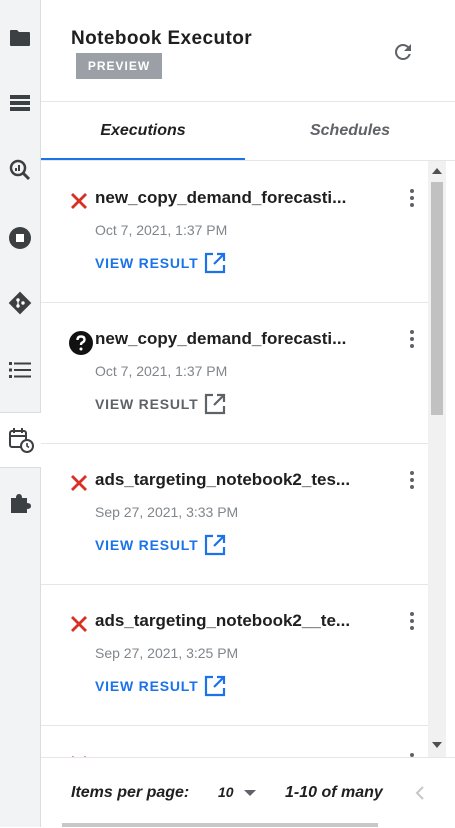 Image resolution: width=455 pixels, height=828 pixels. What do you see at coordinates (20, 38) in the screenshot?
I see `folder-icon` at bounding box center [20, 38].